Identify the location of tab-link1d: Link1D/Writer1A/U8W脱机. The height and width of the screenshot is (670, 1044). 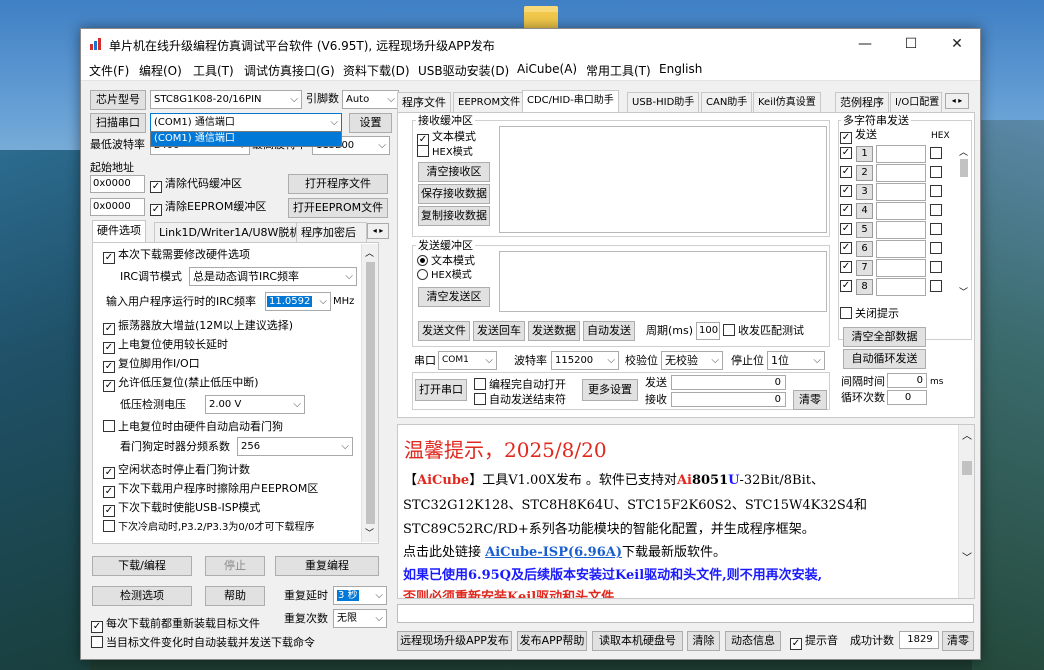
(230, 232).